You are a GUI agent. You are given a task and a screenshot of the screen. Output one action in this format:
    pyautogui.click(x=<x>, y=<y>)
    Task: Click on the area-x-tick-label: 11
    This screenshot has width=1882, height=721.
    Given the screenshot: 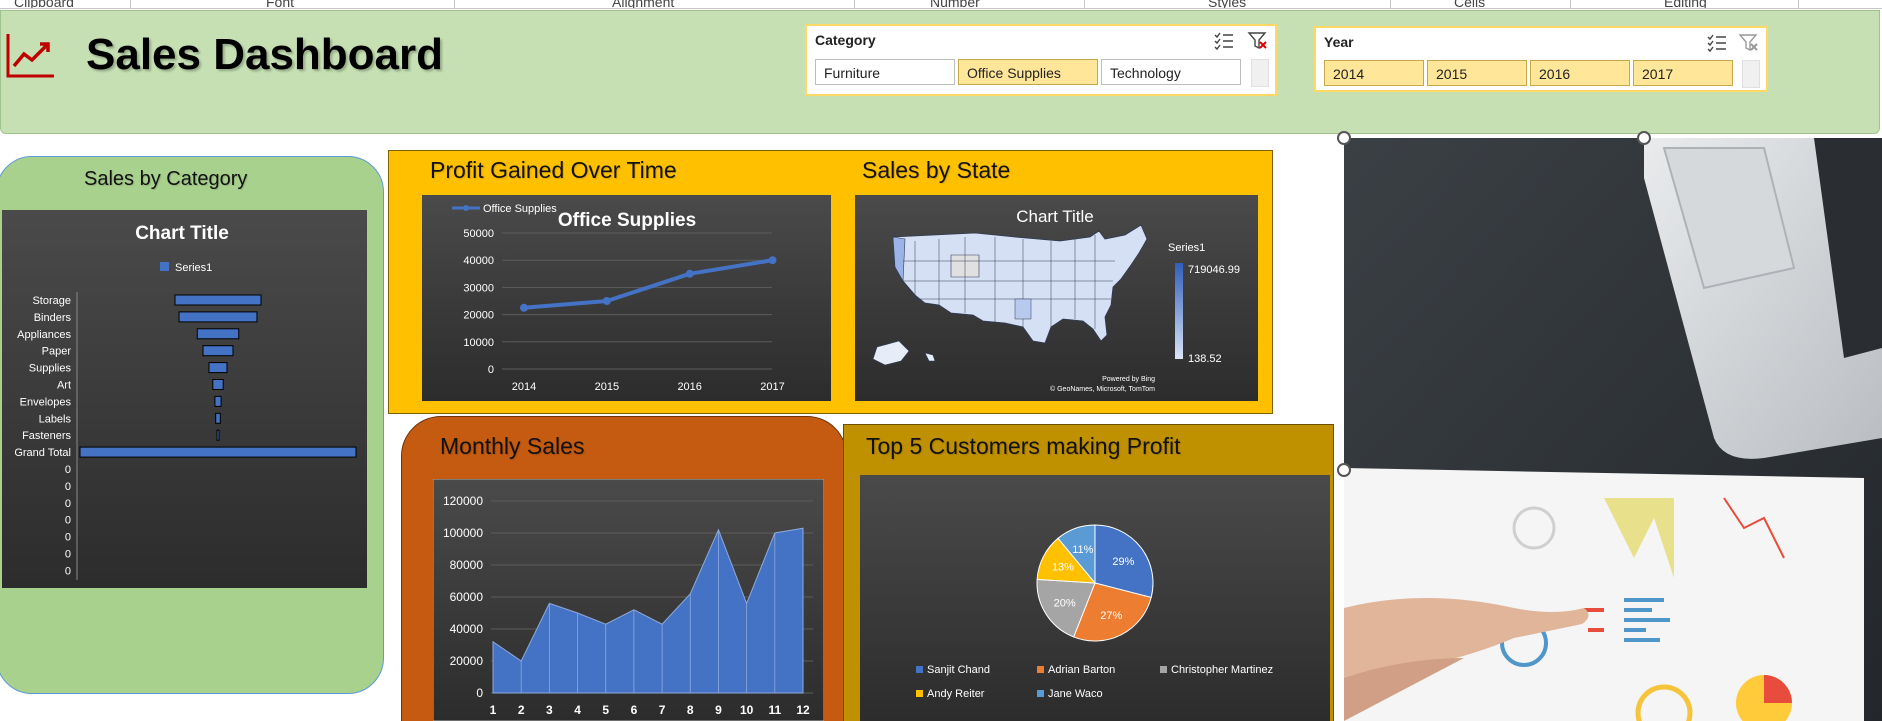 What is the action you would take?
    pyautogui.click(x=774, y=710)
    